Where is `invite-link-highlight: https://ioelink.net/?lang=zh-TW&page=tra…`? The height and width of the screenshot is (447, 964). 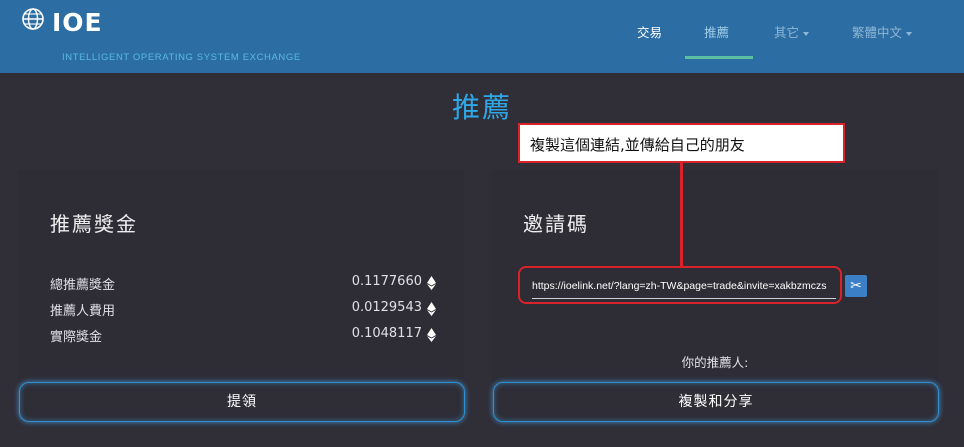
invite-link-highlight: https://ioelink.net/?lang=zh-TW&page=tra… is located at coordinates (680, 285).